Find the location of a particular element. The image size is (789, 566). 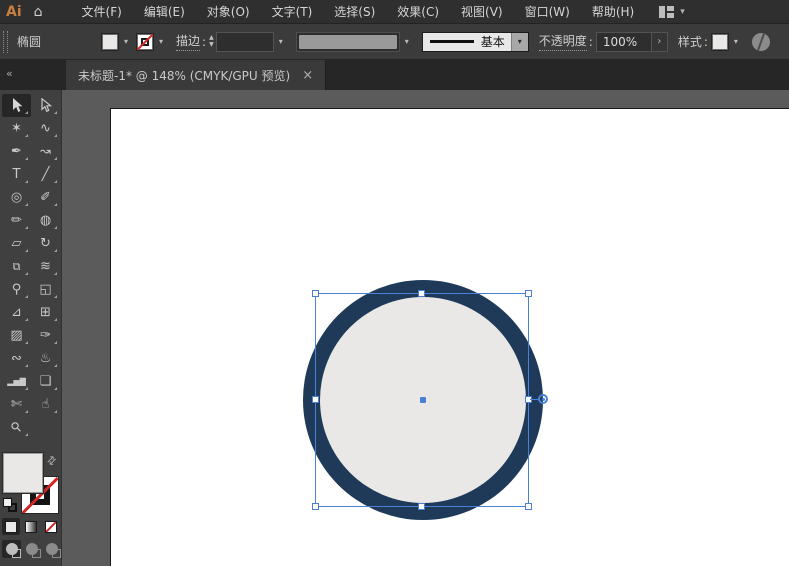

zoom-tool: ⚲ is located at coordinates (16, 427).